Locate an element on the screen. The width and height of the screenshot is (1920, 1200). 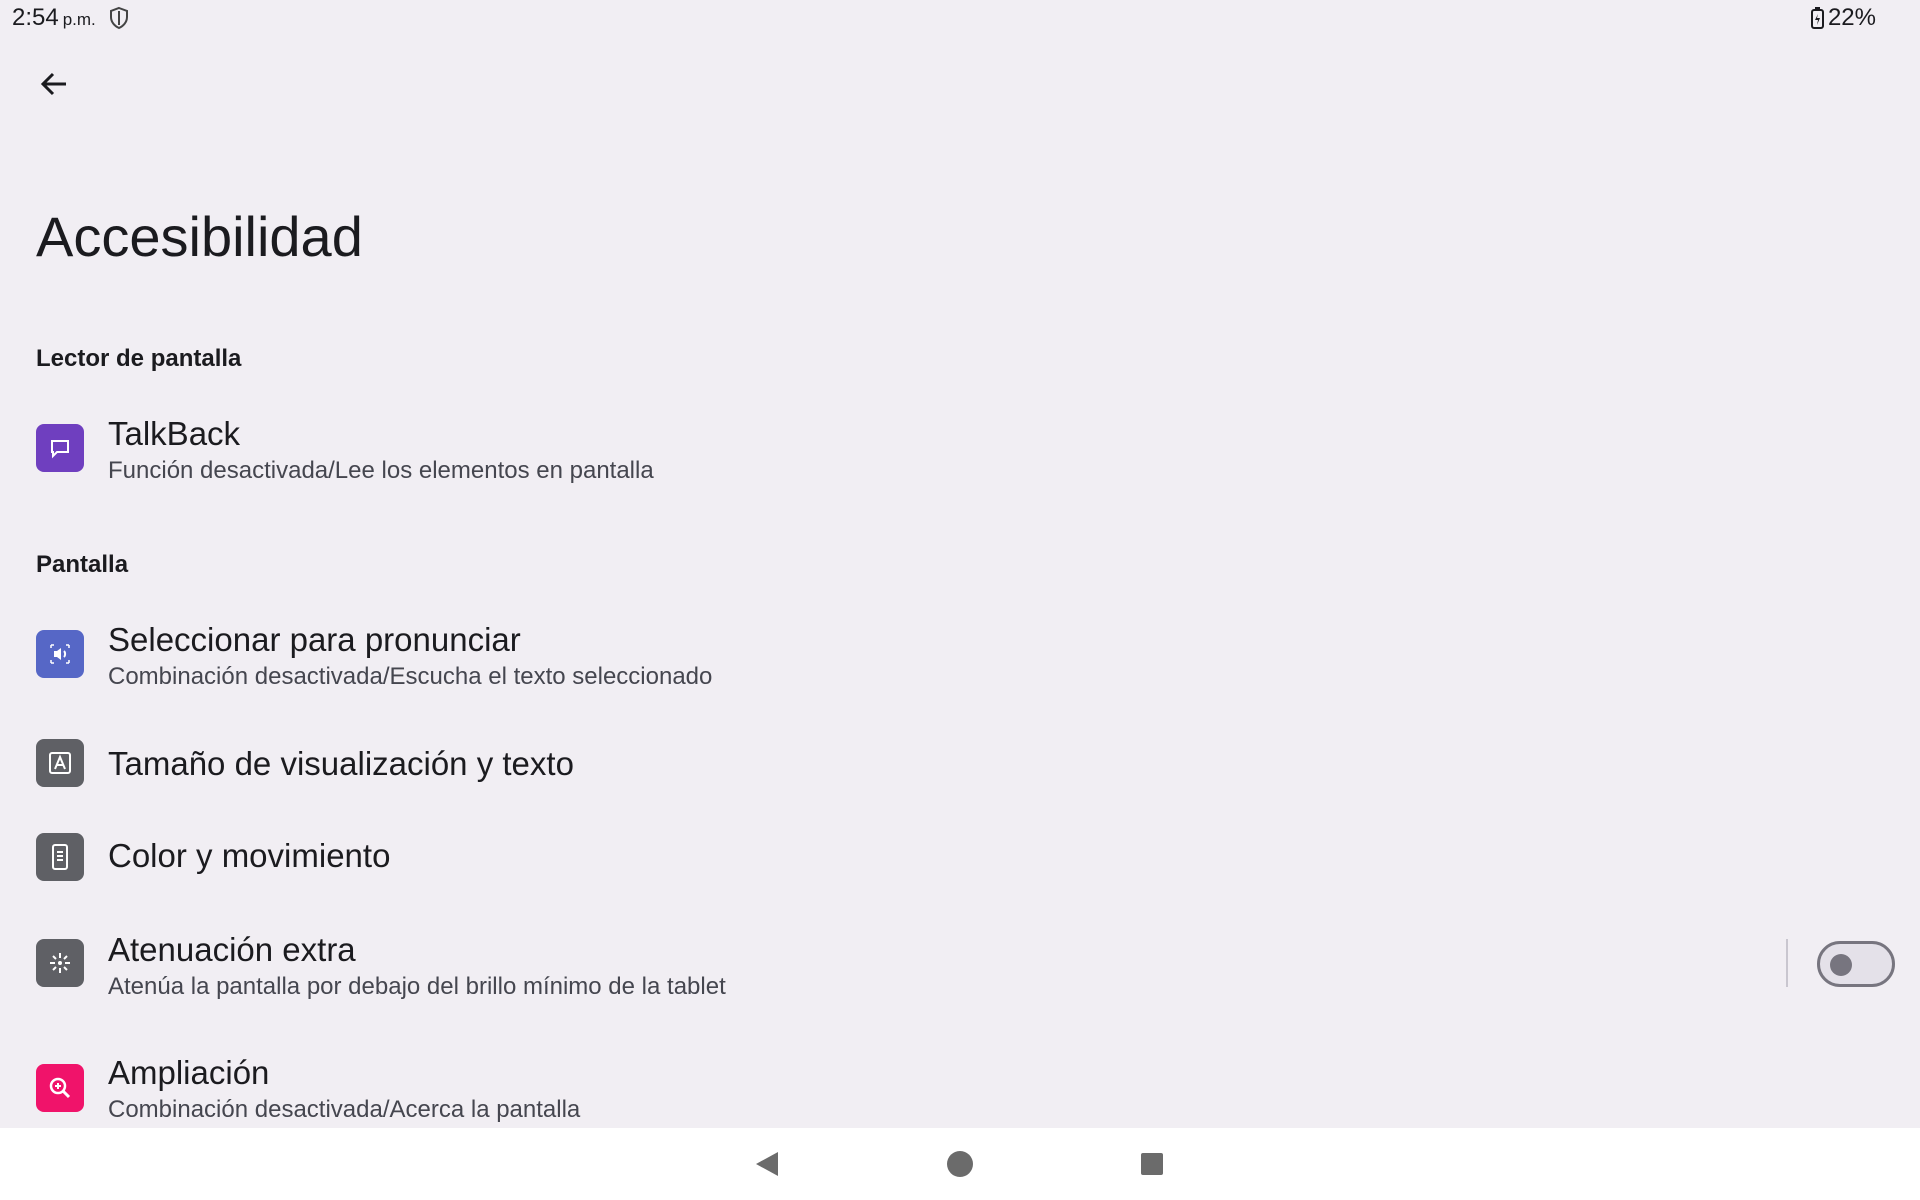
text-size-icon is located at coordinates (60, 763).